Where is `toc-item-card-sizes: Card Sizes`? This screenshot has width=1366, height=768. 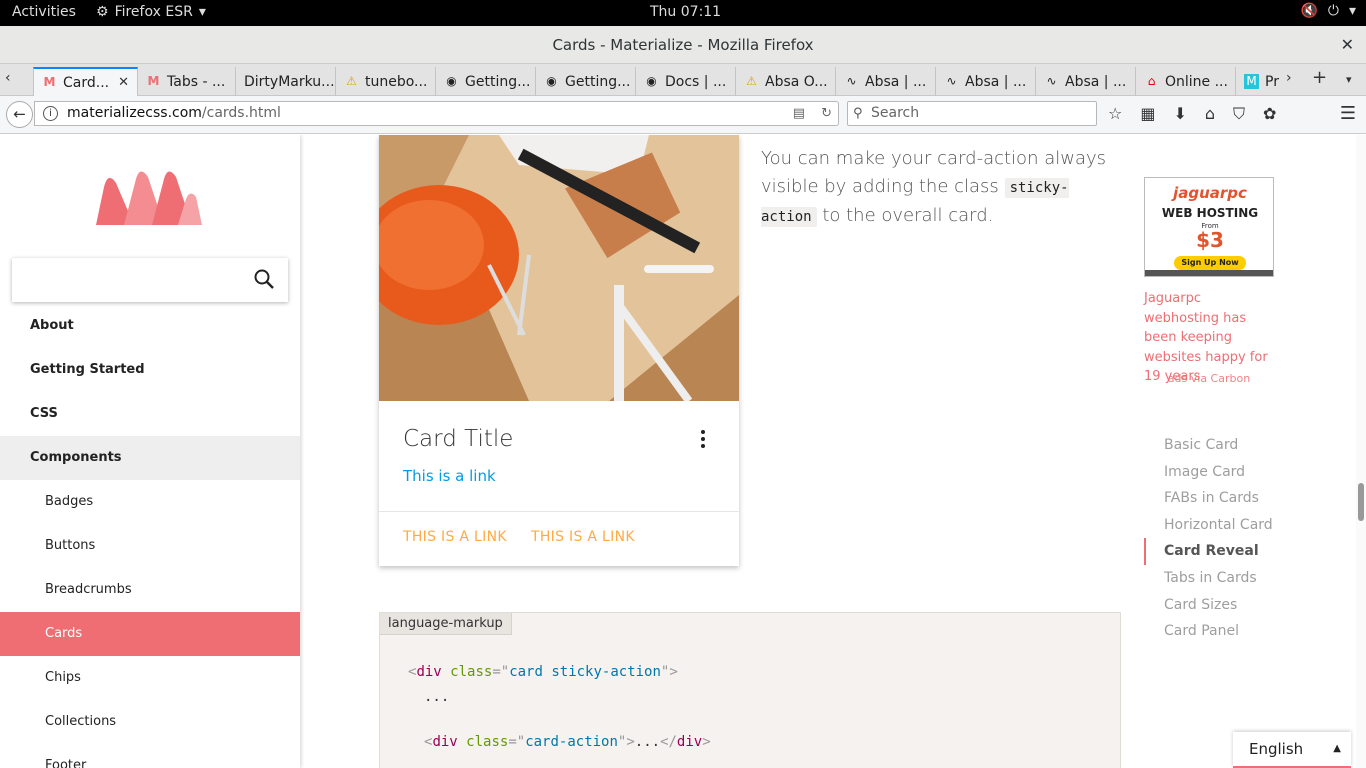
toc-item-card-sizes: Card Sizes is located at coordinates (1224, 605).